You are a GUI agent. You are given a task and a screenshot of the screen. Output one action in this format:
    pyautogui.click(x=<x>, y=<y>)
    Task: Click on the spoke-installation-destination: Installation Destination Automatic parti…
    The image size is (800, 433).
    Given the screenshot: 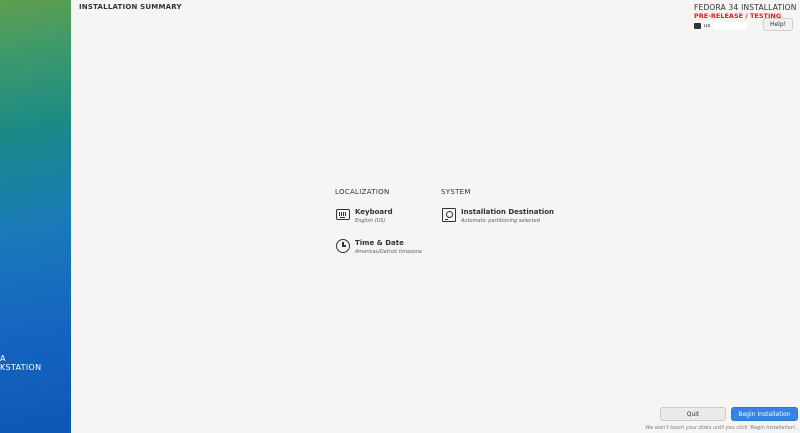 What is the action you would take?
    pyautogui.click(x=498, y=216)
    